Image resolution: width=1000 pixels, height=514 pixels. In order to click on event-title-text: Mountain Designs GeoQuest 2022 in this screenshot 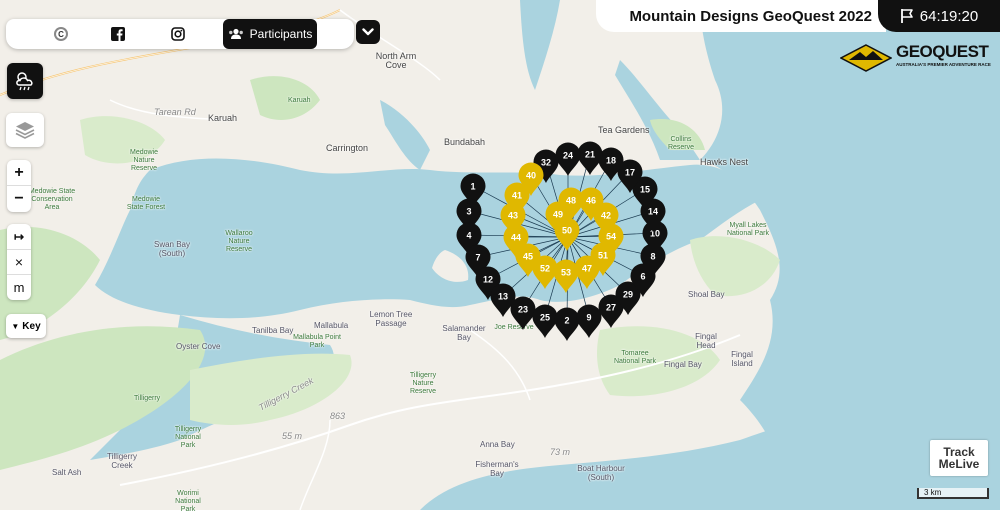, I will do `click(750, 16)`.